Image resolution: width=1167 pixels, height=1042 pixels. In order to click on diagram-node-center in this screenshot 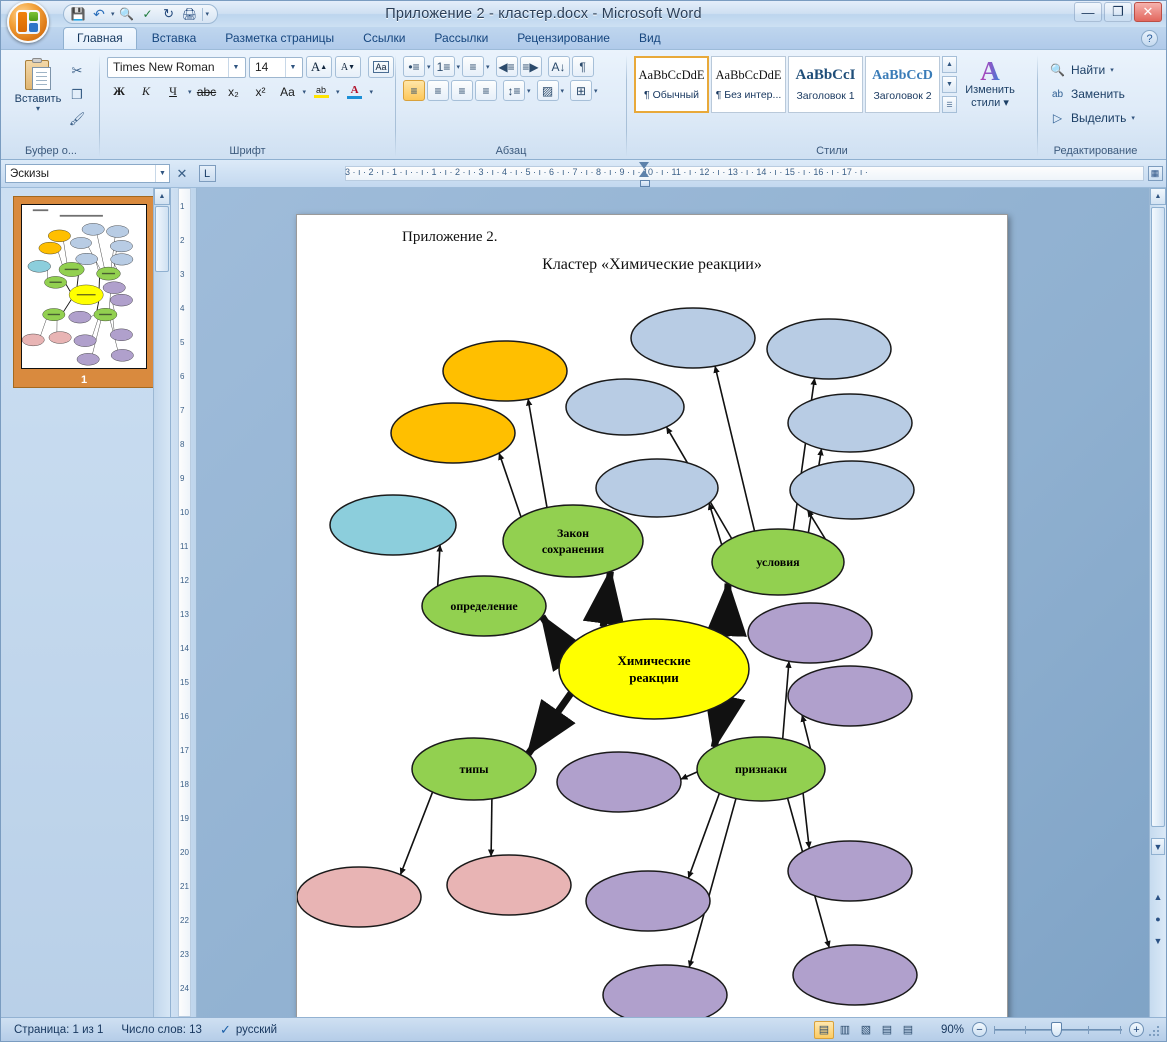, I will do `click(654, 669)`.